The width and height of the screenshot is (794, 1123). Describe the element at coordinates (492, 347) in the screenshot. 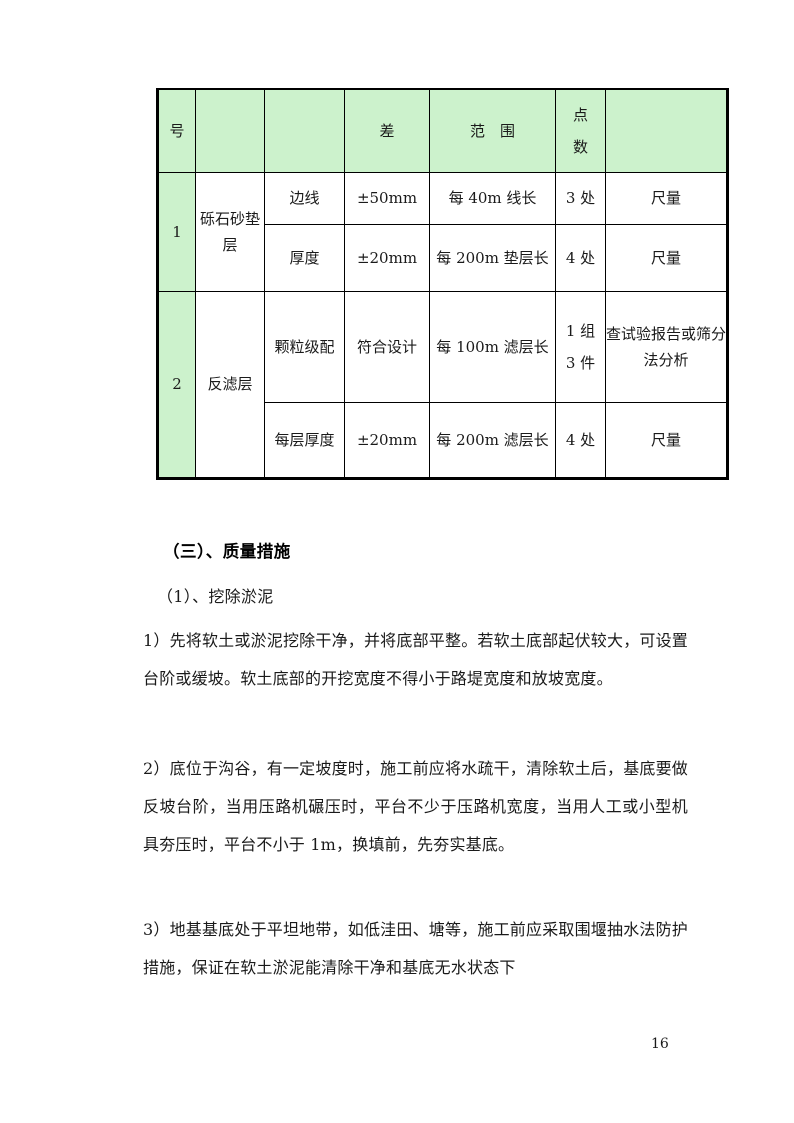

I see `cell-scope: 每 100m 滤层长` at that location.